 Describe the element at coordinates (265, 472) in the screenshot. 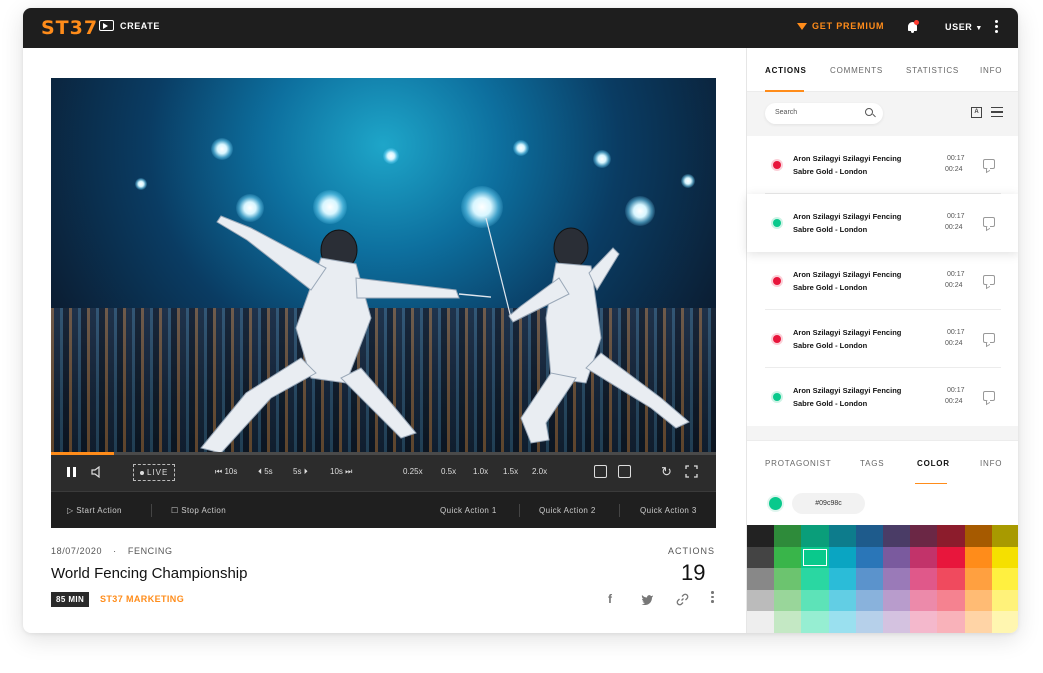

I see `rewind-5-button: ⏴ 5s` at that location.